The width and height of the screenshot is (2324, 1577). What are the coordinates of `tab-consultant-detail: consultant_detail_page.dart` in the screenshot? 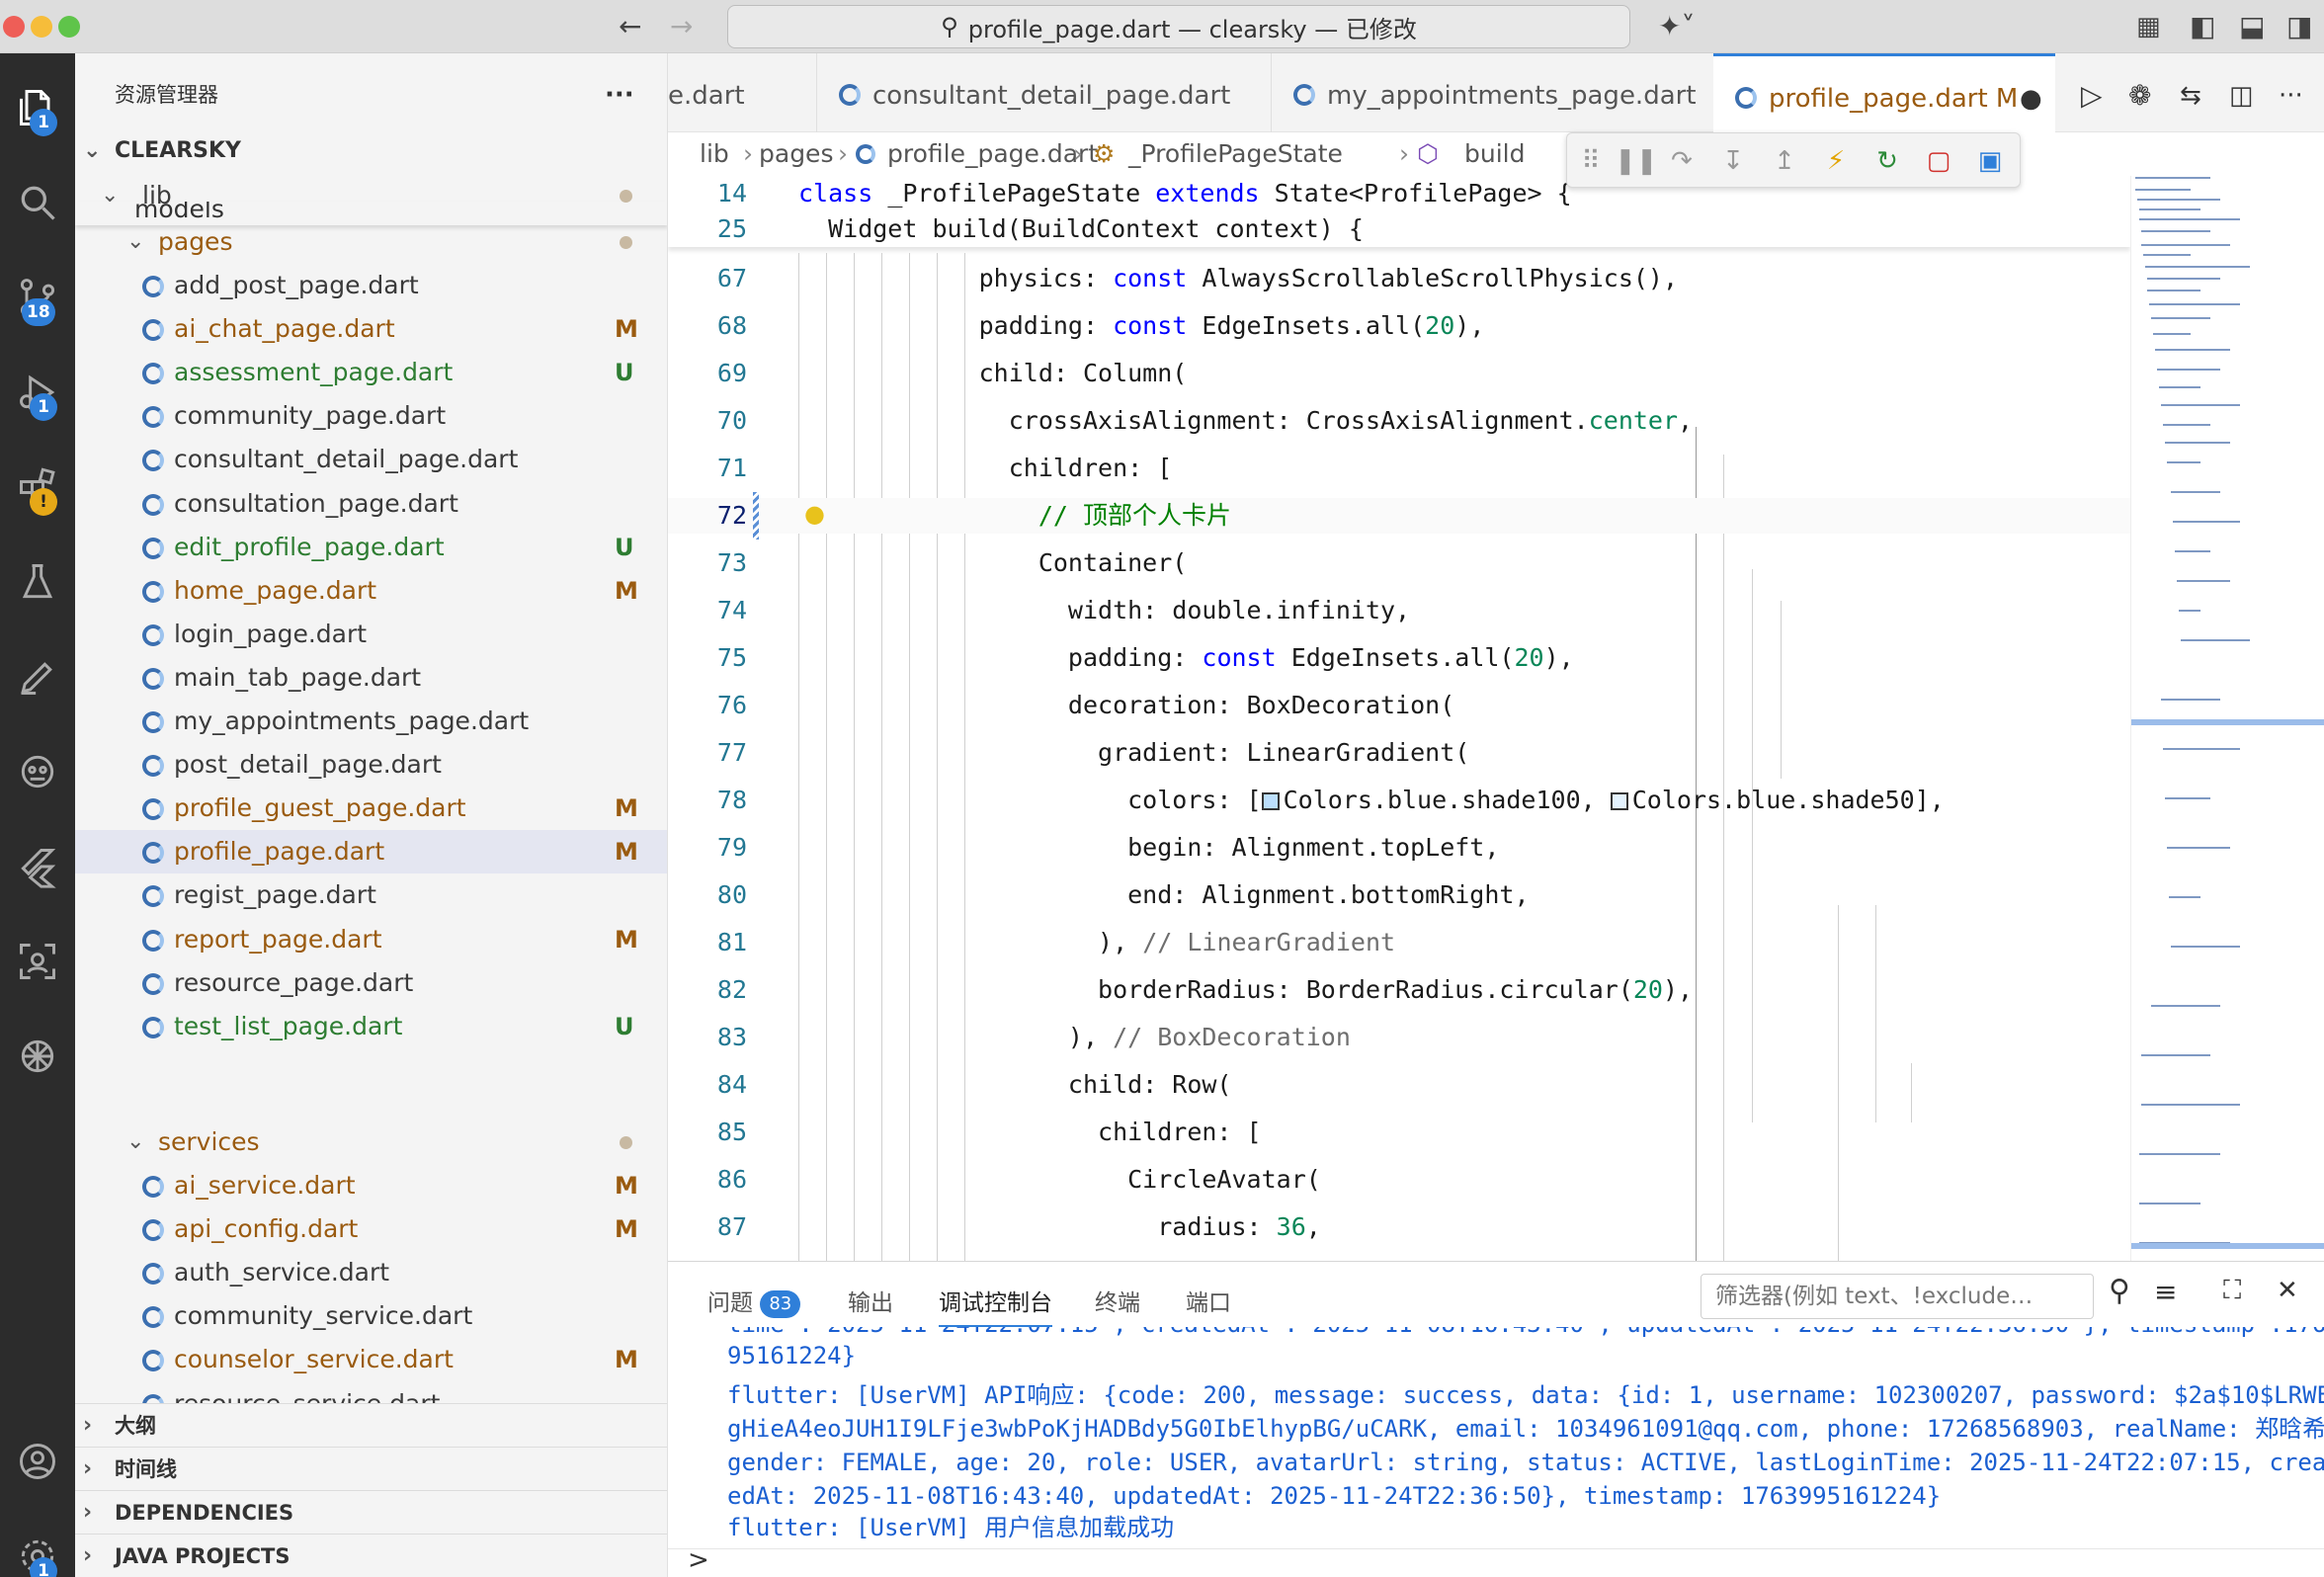 It's located at (1038, 92).